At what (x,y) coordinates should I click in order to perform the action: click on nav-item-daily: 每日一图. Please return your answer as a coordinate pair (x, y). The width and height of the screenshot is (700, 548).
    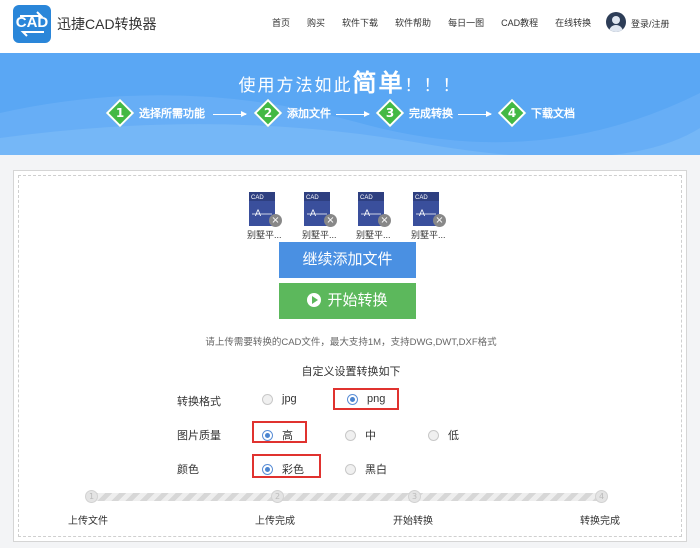
    Looking at the image, I should click on (466, 22).